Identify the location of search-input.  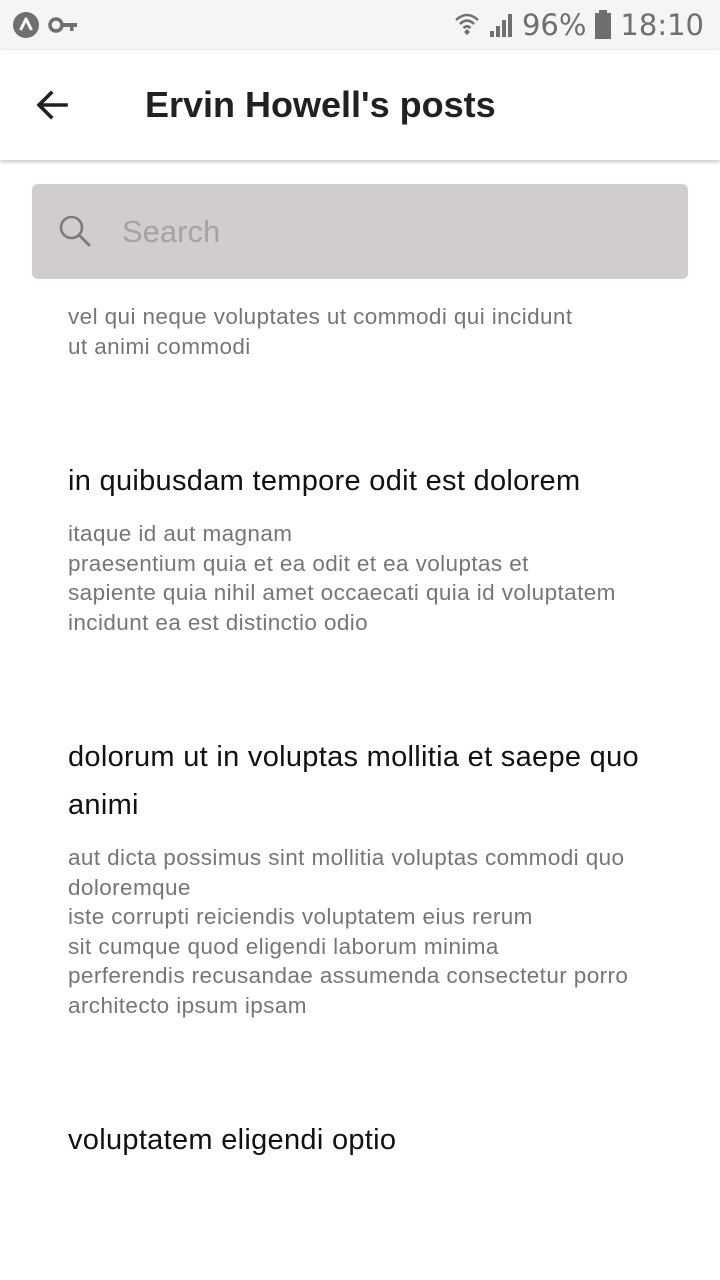
(392, 232).